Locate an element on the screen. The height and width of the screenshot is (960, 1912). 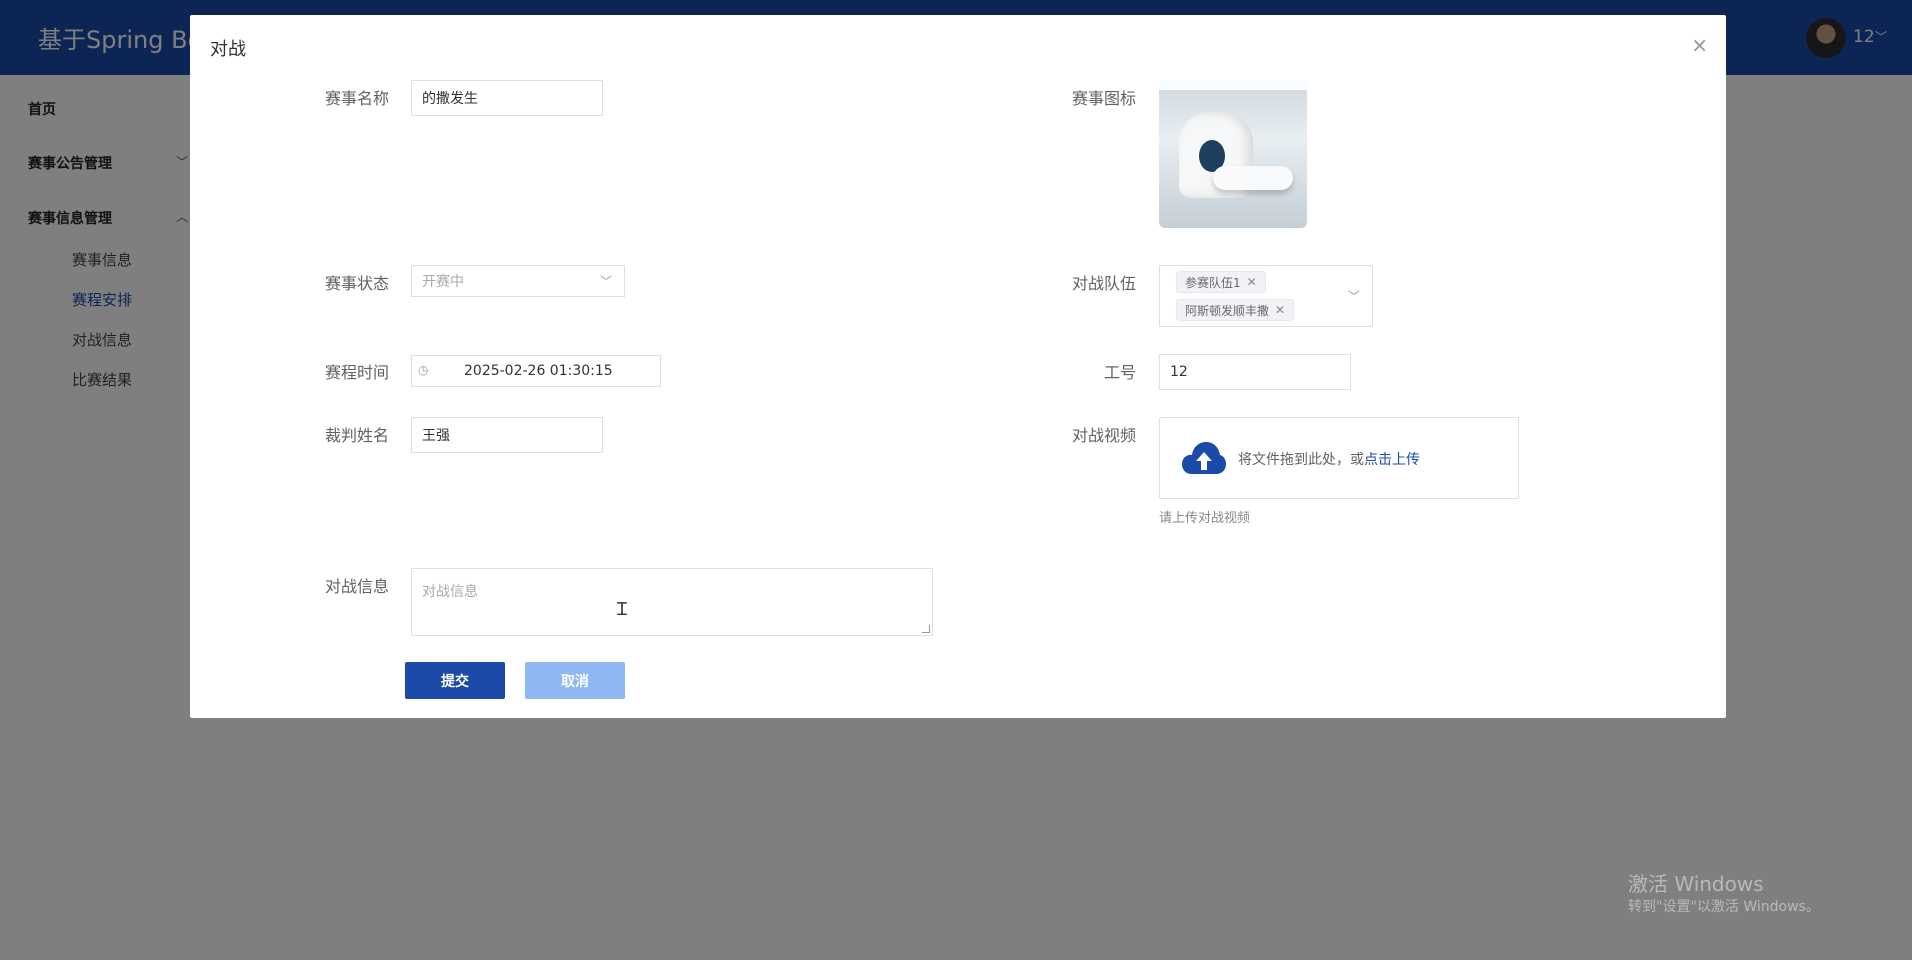
team-tag: 参赛队伍1 ✕ is located at coordinates (1221, 282).